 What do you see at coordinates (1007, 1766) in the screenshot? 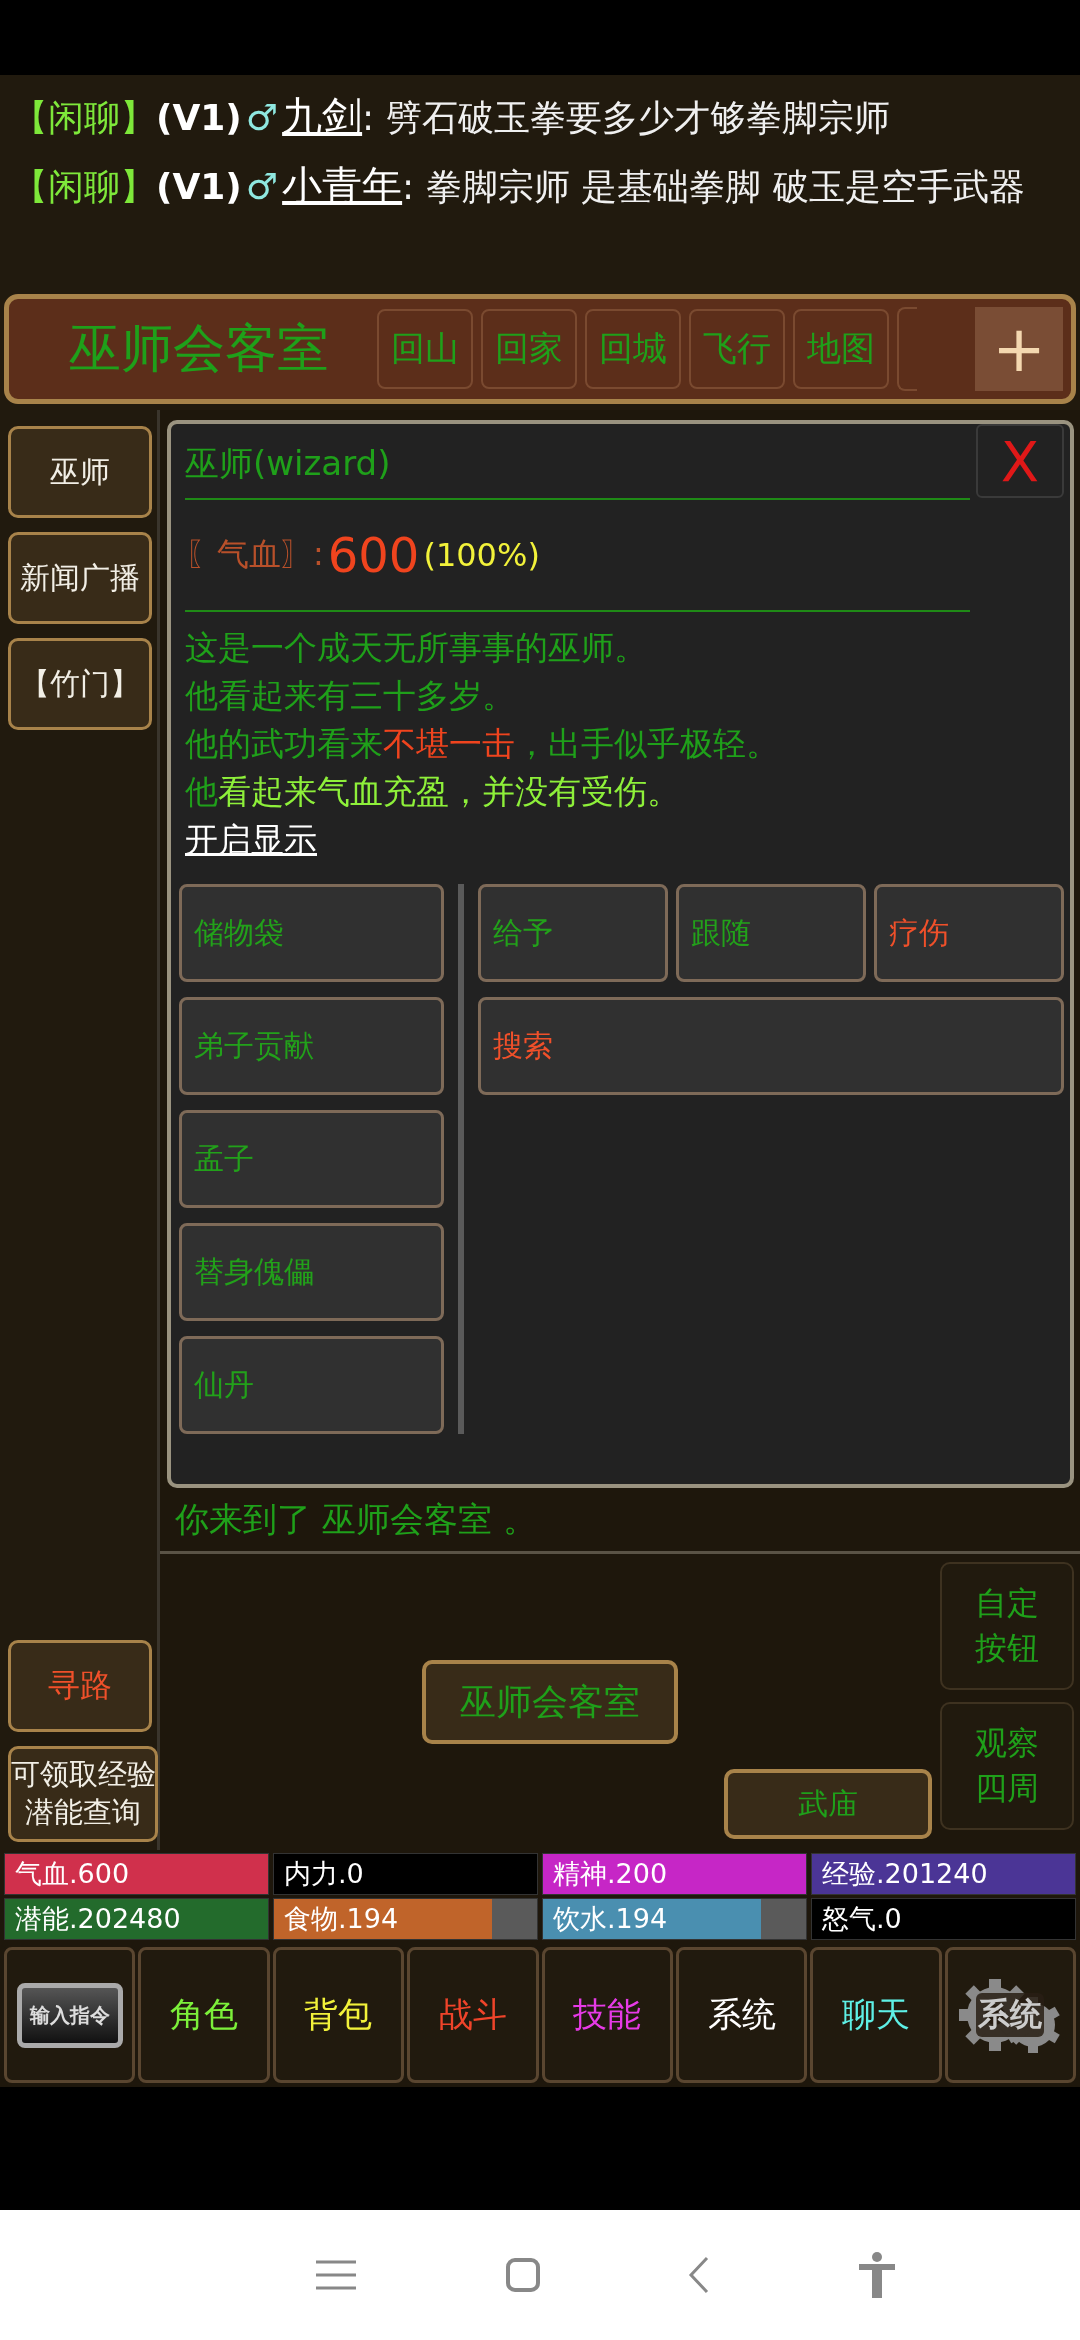
I see `side-action-button: 观察 四周` at bounding box center [1007, 1766].